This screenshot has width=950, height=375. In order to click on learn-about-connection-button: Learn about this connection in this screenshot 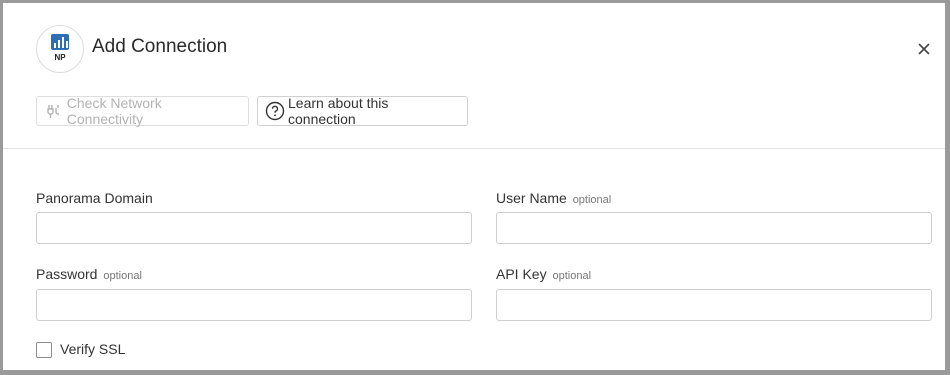, I will do `click(362, 111)`.